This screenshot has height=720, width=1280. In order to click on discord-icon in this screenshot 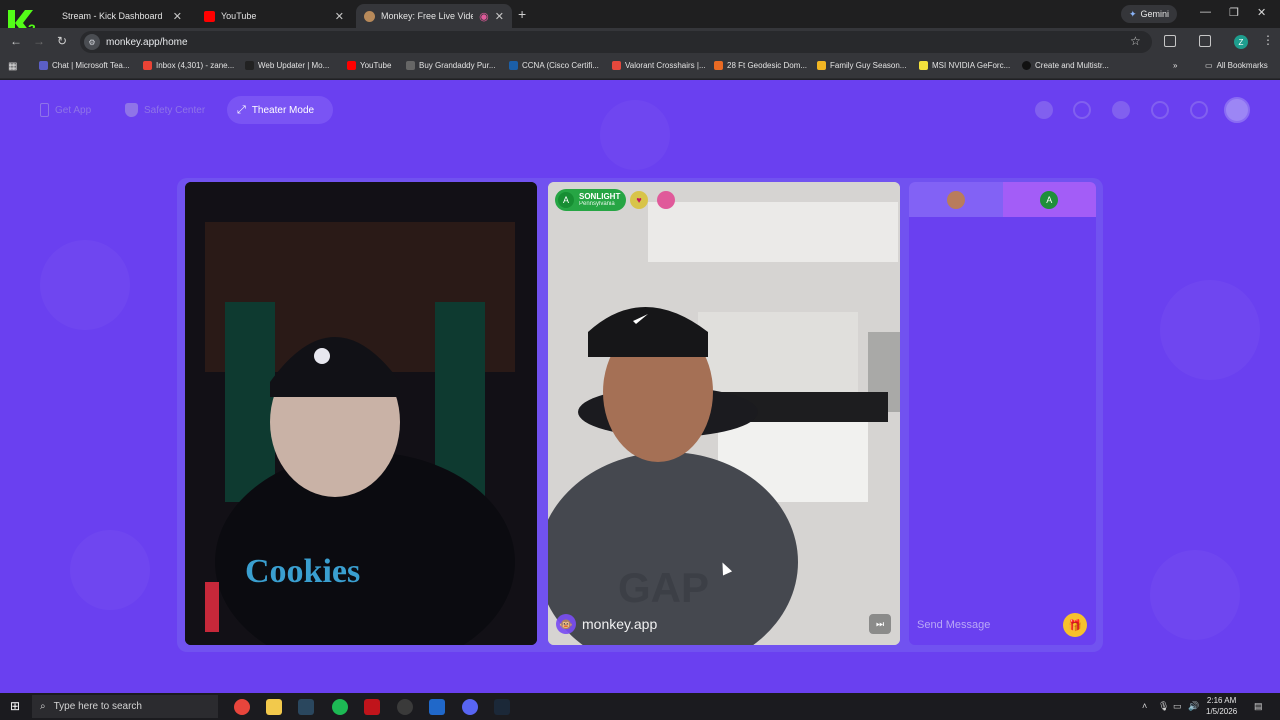, I will do `click(470, 707)`.